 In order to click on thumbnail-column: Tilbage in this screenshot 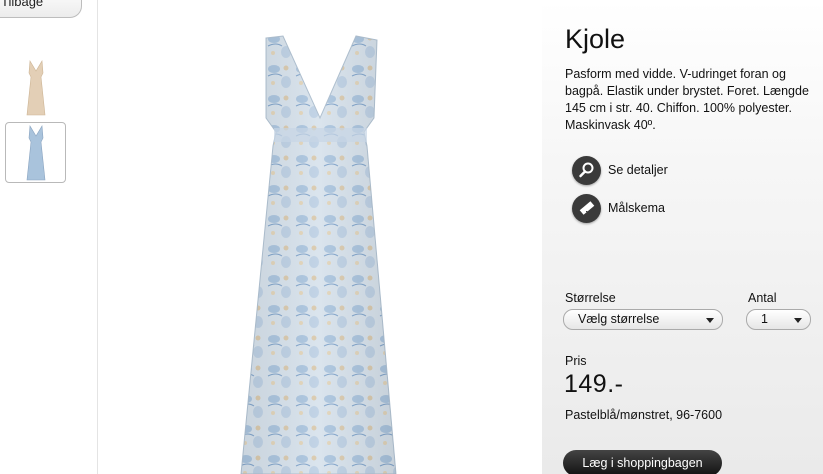, I will do `click(49, 237)`.